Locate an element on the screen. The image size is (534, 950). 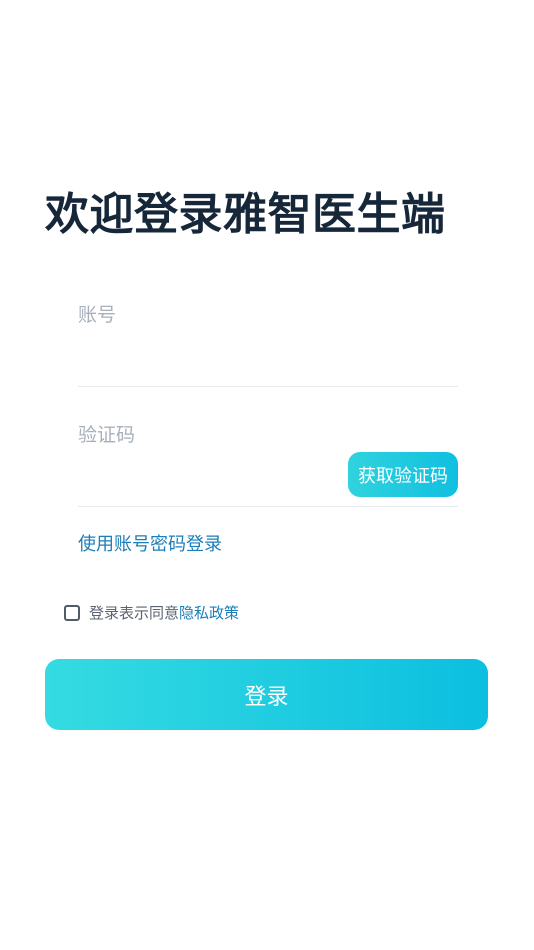
password-login-link: 使用账号密码登录 is located at coordinates (150, 543).